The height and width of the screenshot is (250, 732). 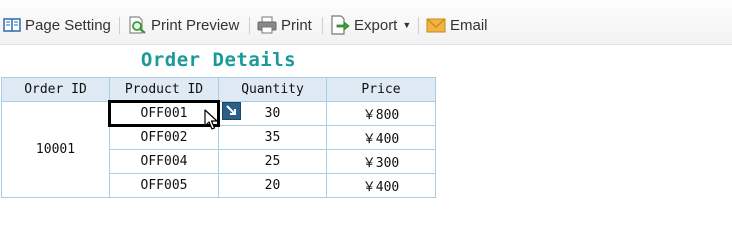 I want to click on print-button: Print, so click(x=284, y=25).